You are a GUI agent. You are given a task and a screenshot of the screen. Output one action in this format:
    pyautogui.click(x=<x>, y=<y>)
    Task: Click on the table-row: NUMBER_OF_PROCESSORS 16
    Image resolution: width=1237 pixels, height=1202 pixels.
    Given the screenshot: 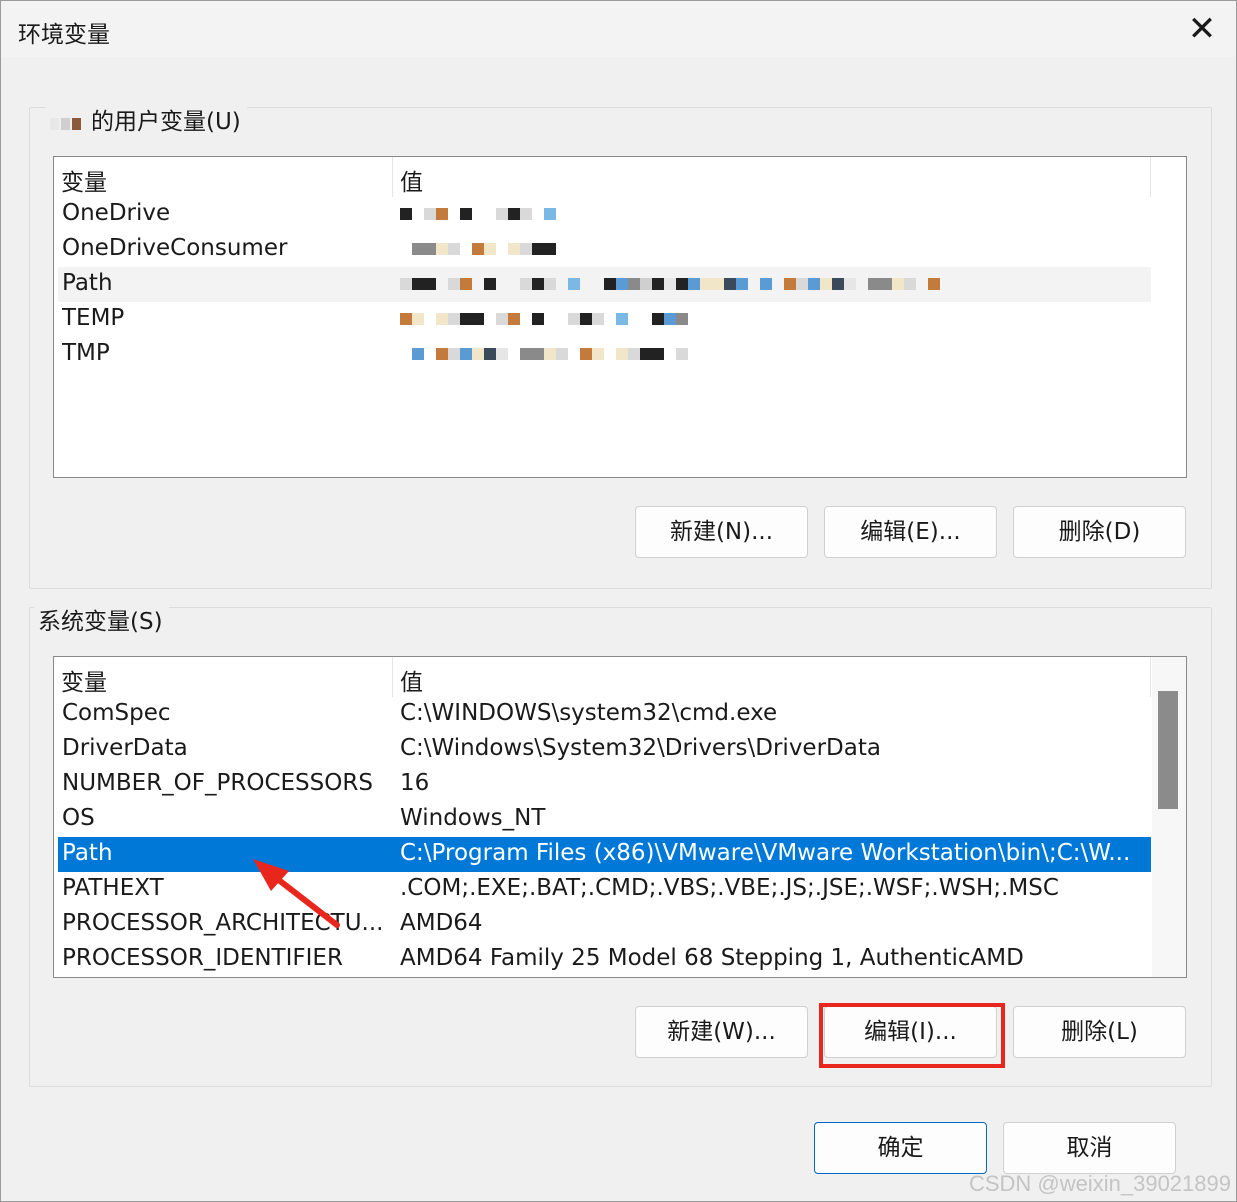 What is the action you would take?
    pyautogui.click(x=604, y=784)
    